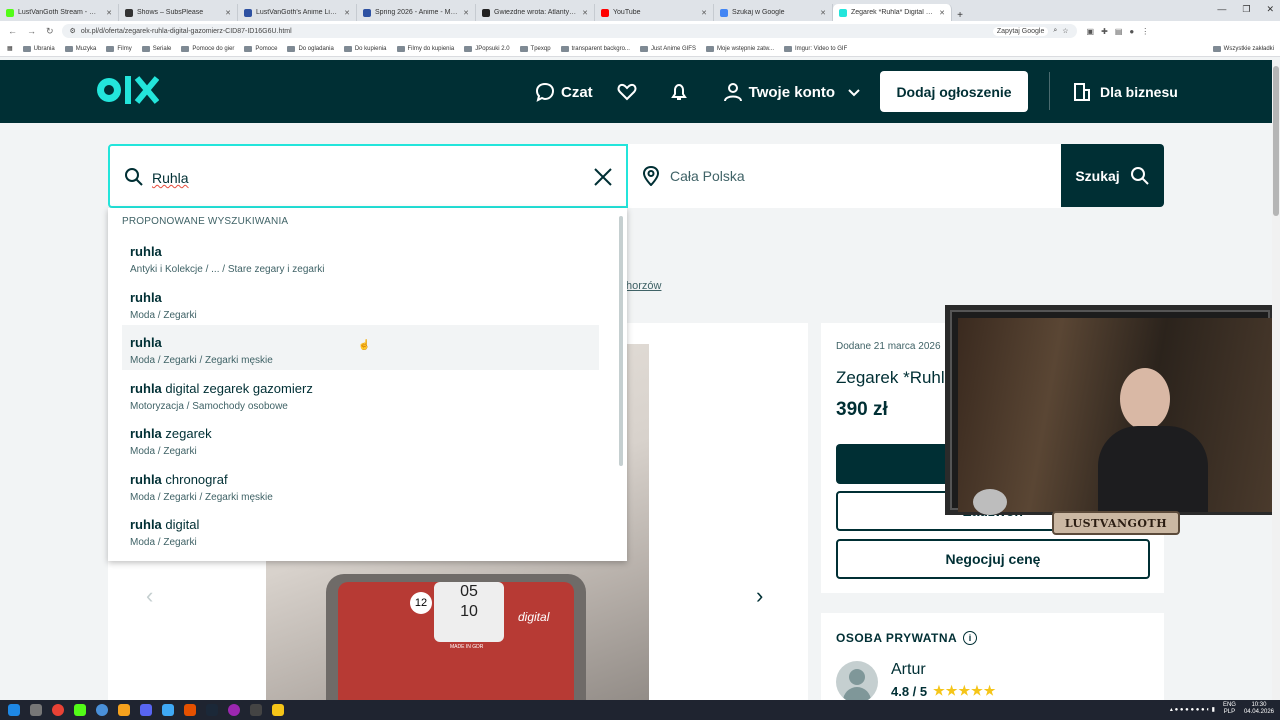 The width and height of the screenshot is (1280, 720). Describe the element at coordinates (1125, 92) in the screenshot. I see `business-link: Dla biznesu` at that location.